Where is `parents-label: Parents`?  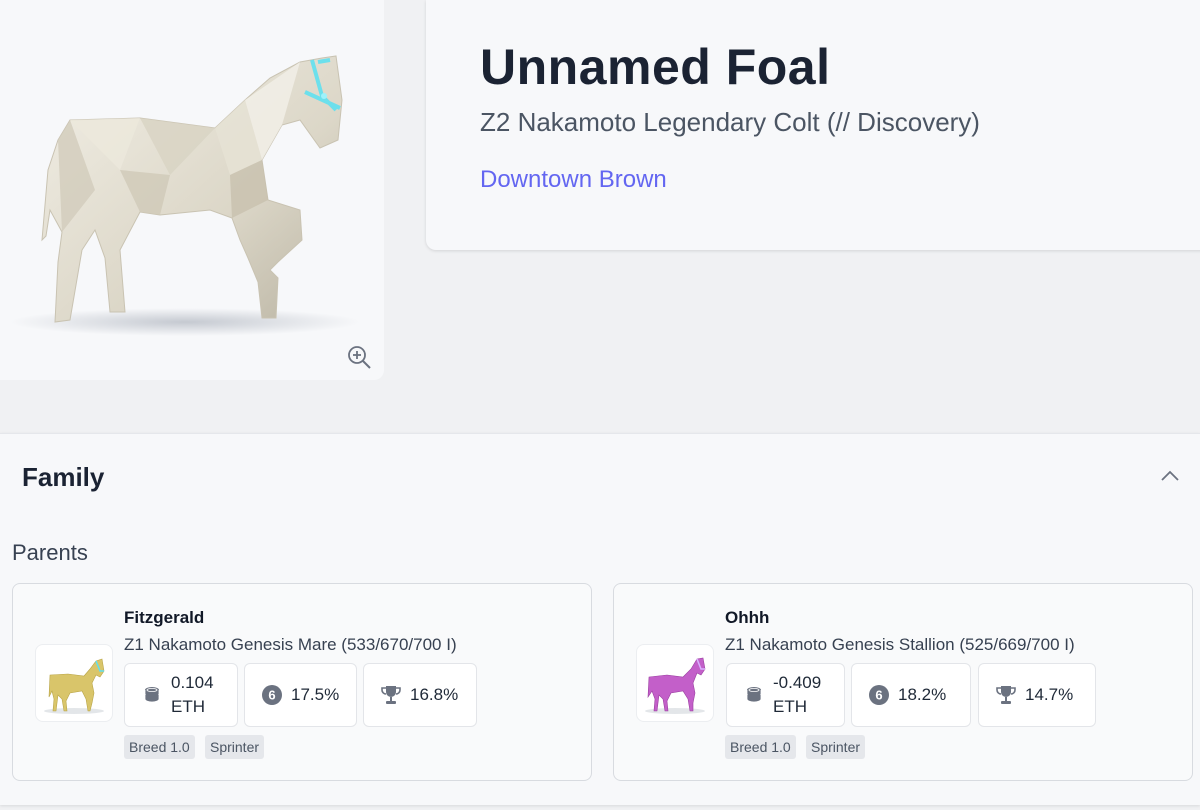 parents-label: Parents is located at coordinates (50, 552).